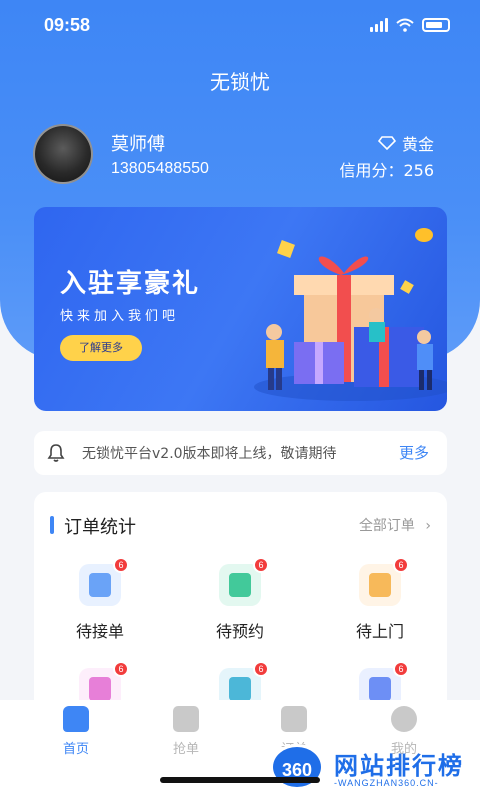 This screenshot has width=480, height=800. What do you see at coordinates (414, 452) in the screenshot?
I see `notice-more-link: 更多` at bounding box center [414, 452].